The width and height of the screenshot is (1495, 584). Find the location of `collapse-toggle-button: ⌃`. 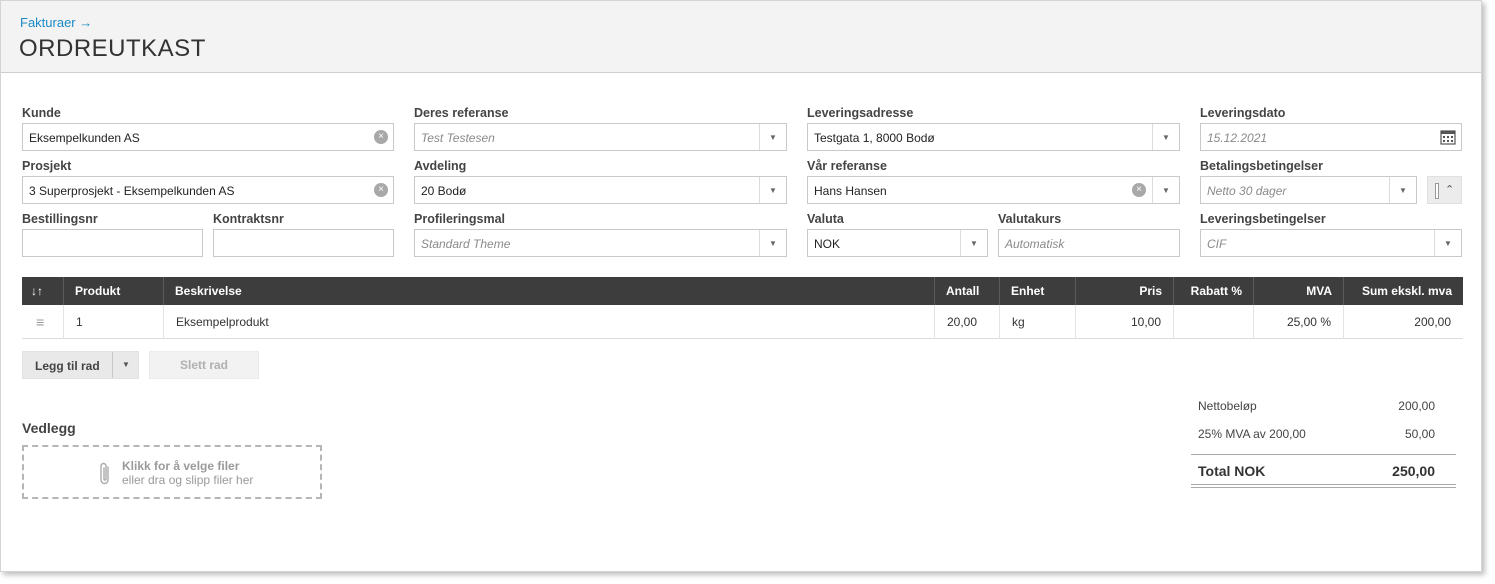

collapse-toggle-button: ⌃ is located at coordinates (1444, 190).